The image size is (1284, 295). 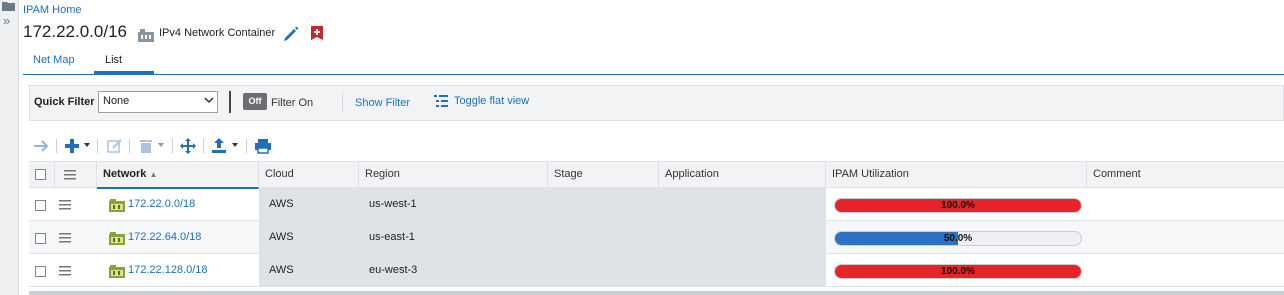 I want to click on show-filter-link: Show Filter, so click(x=382, y=103).